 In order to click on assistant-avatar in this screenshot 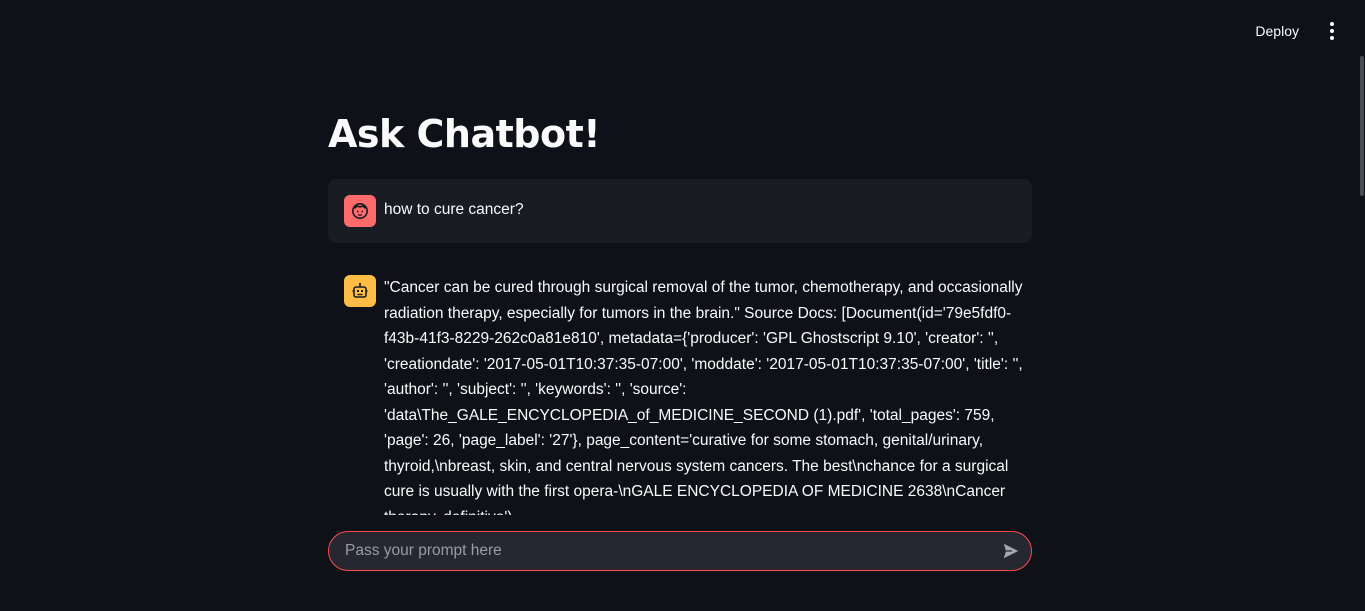, I will do `click(360, 291)`.